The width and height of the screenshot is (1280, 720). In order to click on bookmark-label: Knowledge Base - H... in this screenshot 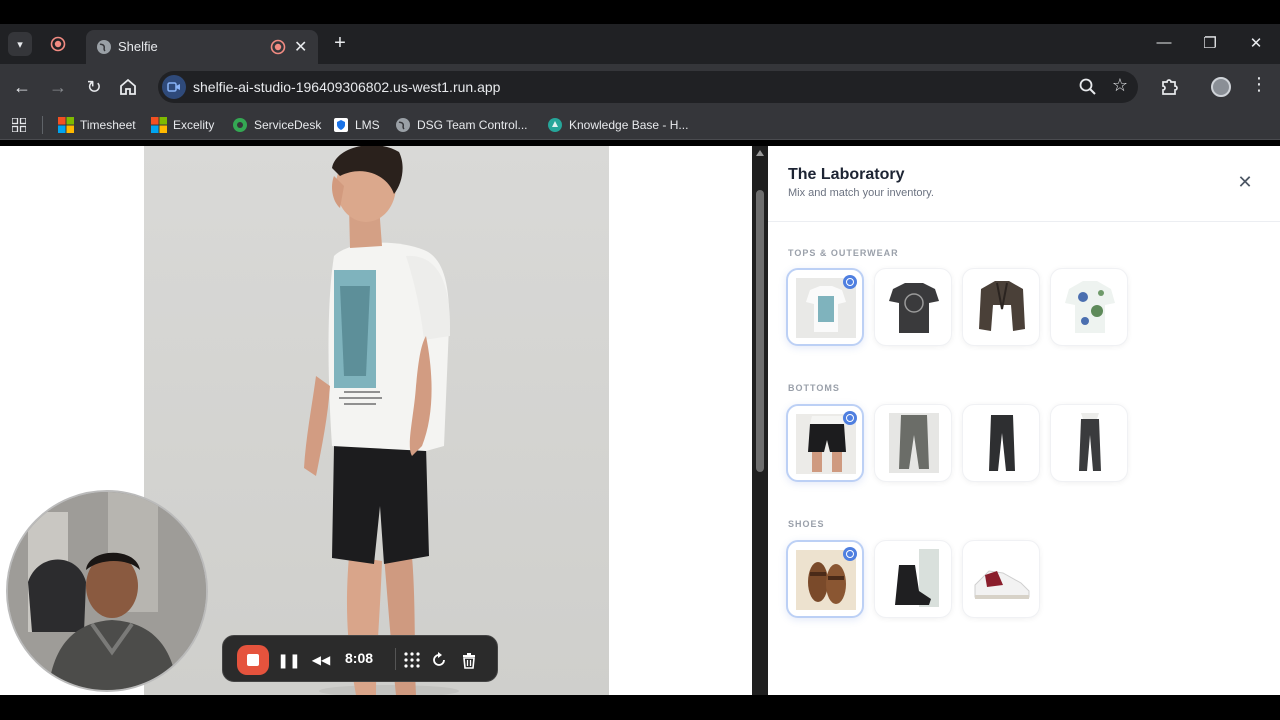, I will do `click(629, 125)`.